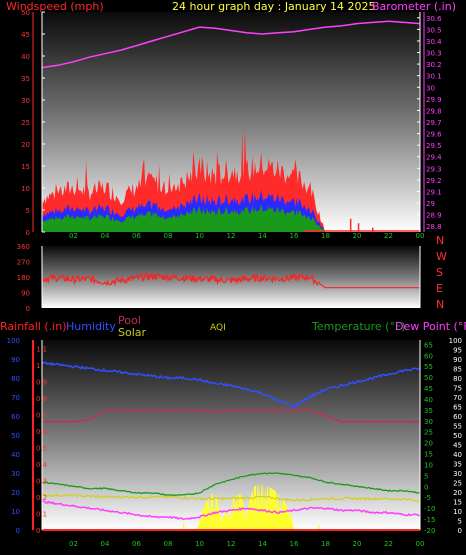 The height and width of the screenshot is (555, 466). What do you see at coordinates (434, 158) in the screenshot?
I see `barometer-tick: 29.4` at bounding box center [434, 158].